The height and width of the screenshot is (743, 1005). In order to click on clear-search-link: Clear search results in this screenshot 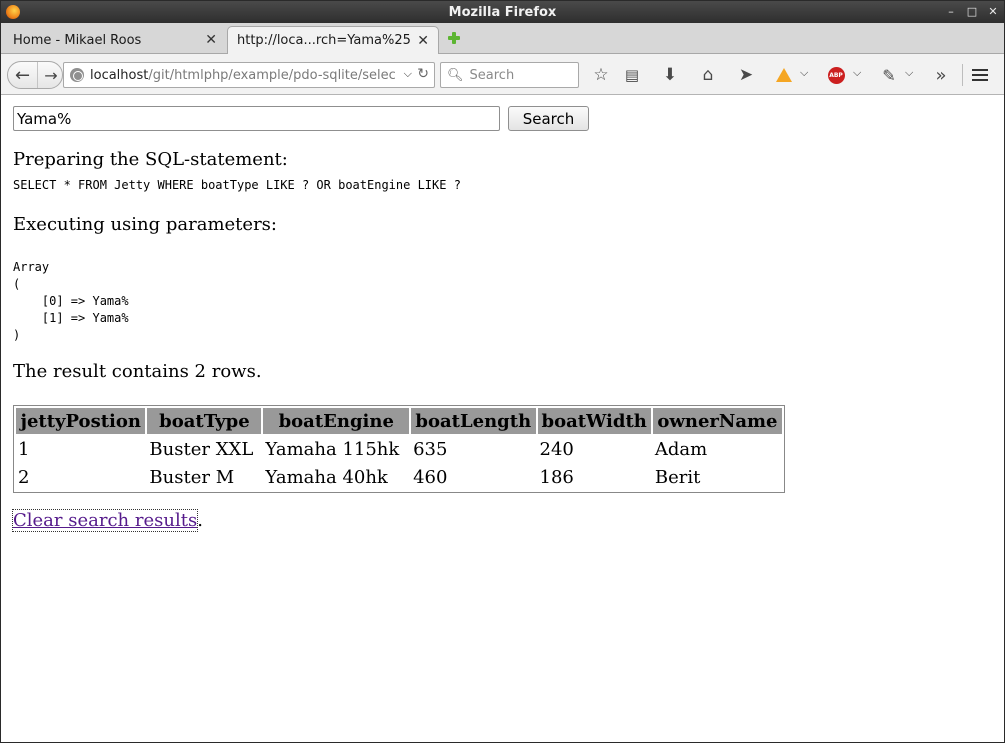, I will do `click(105, 520)`.